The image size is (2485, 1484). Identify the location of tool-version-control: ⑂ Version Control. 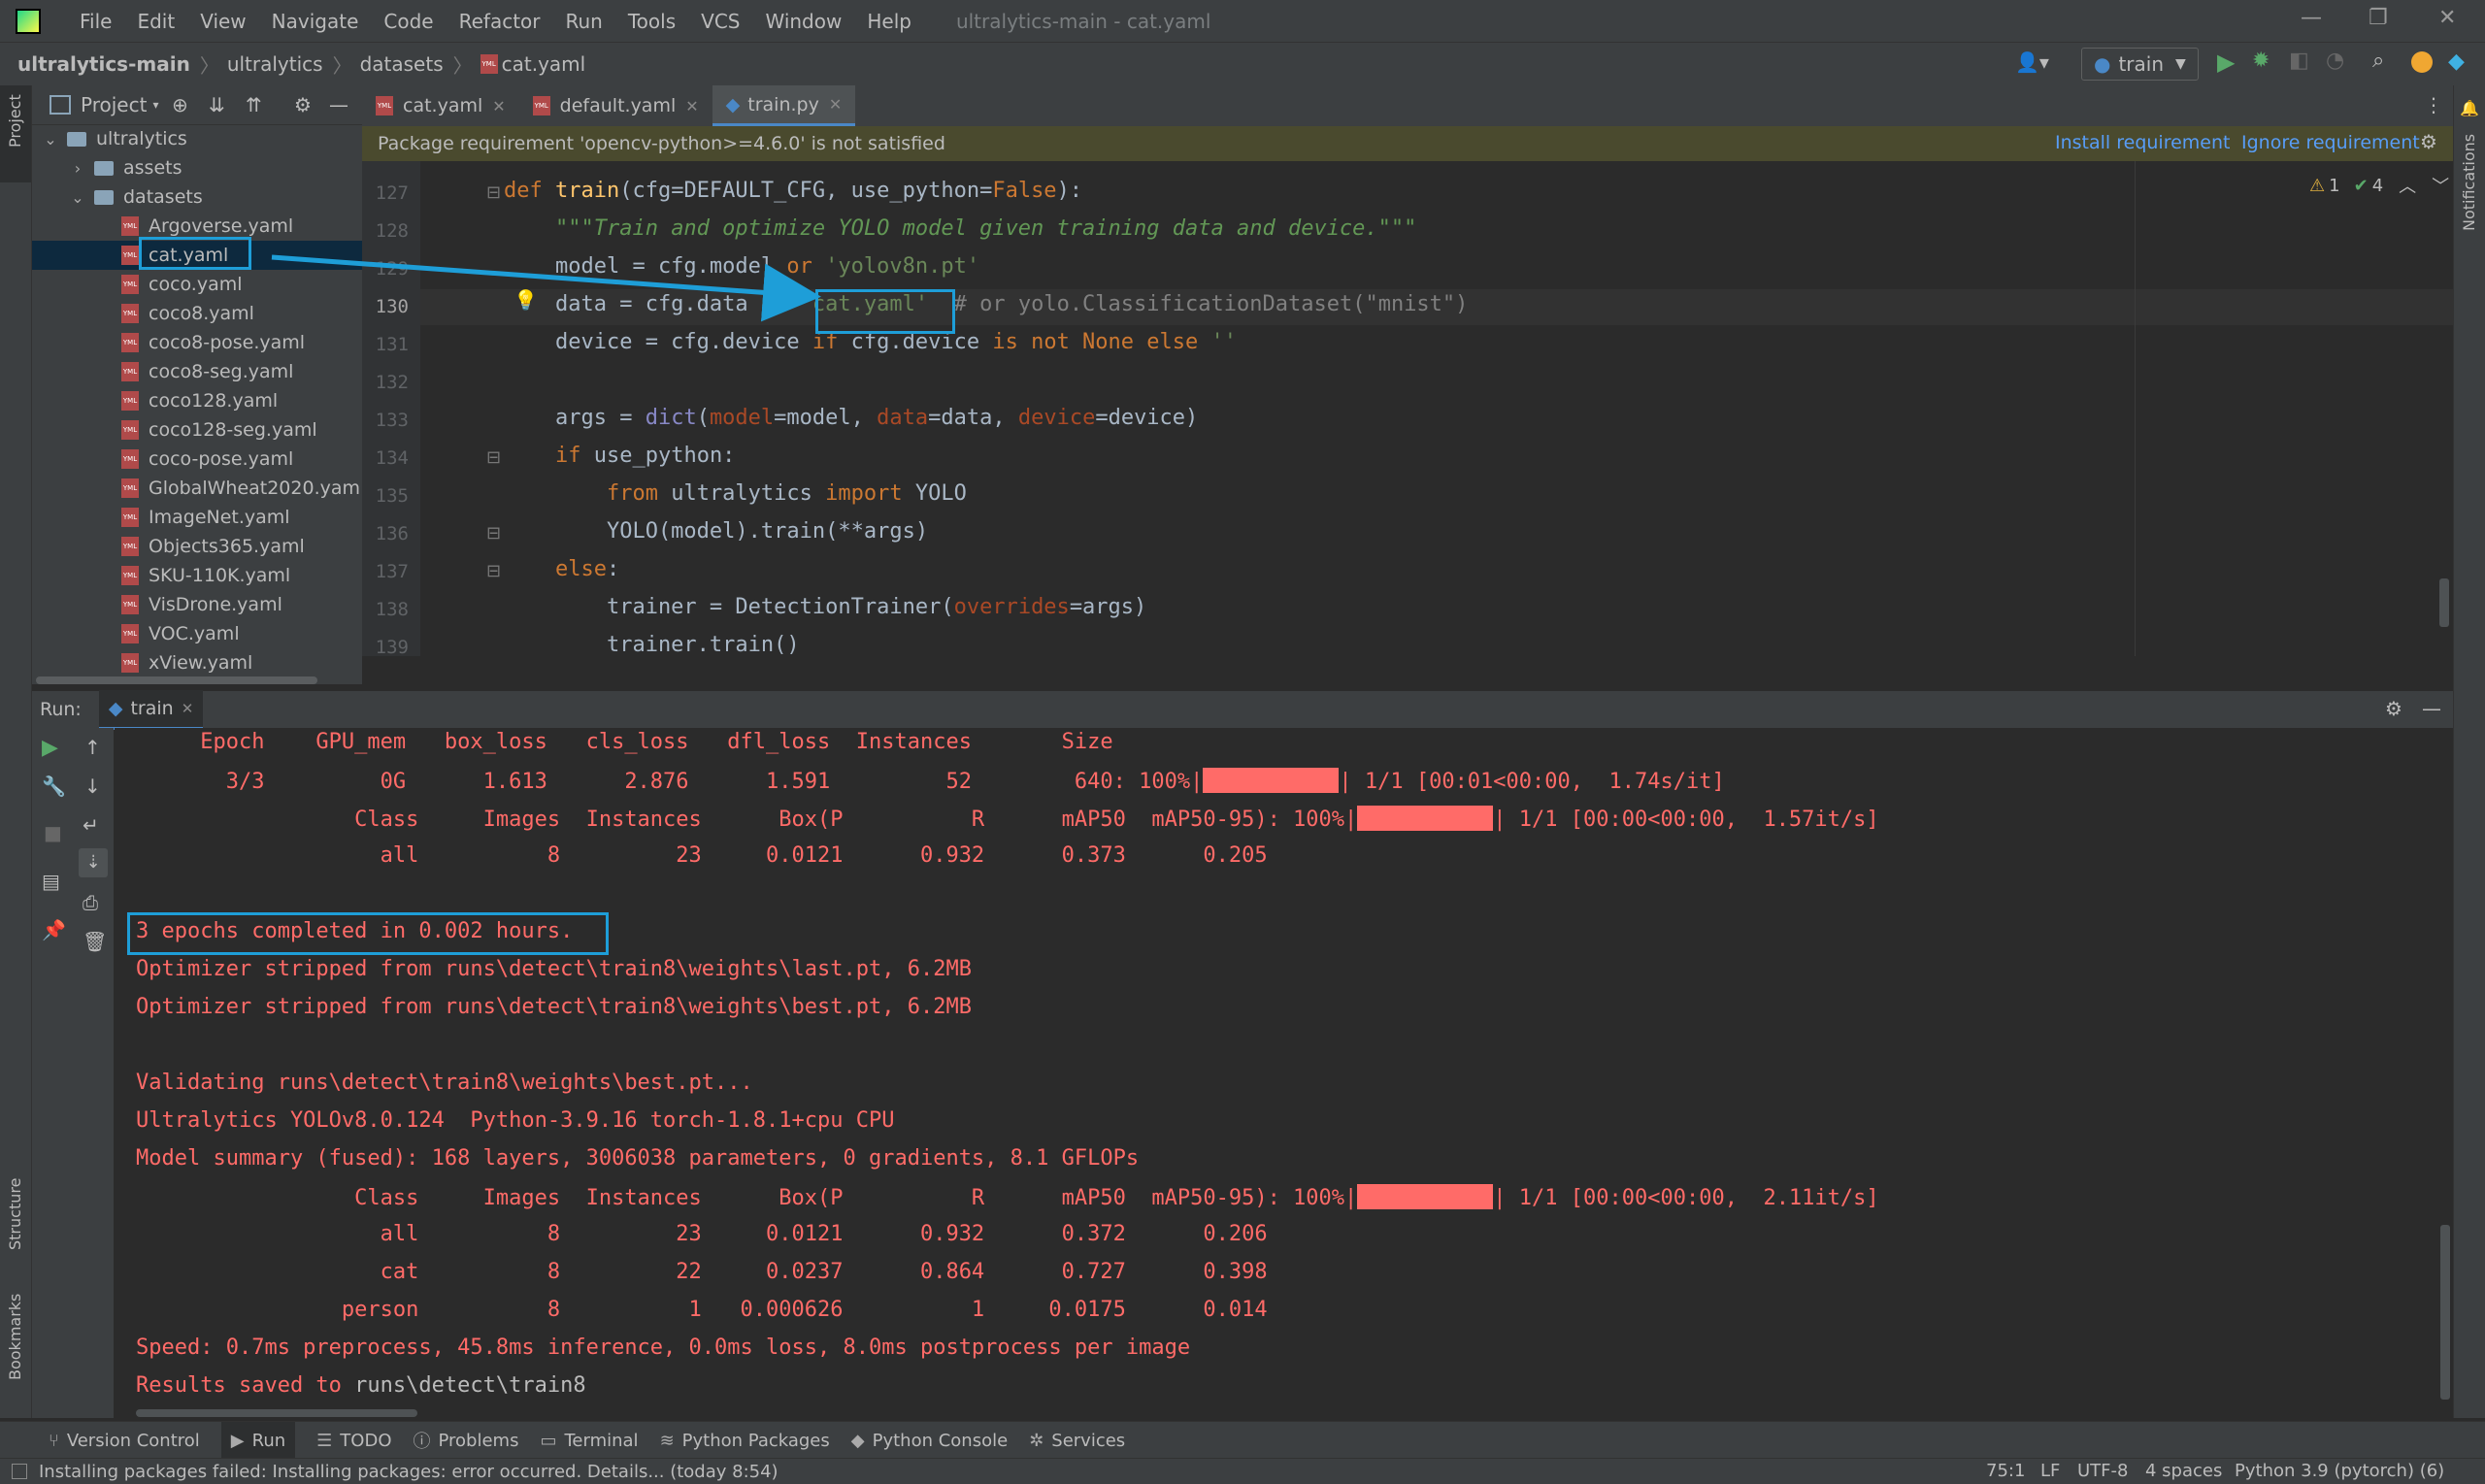
(125, 1441).